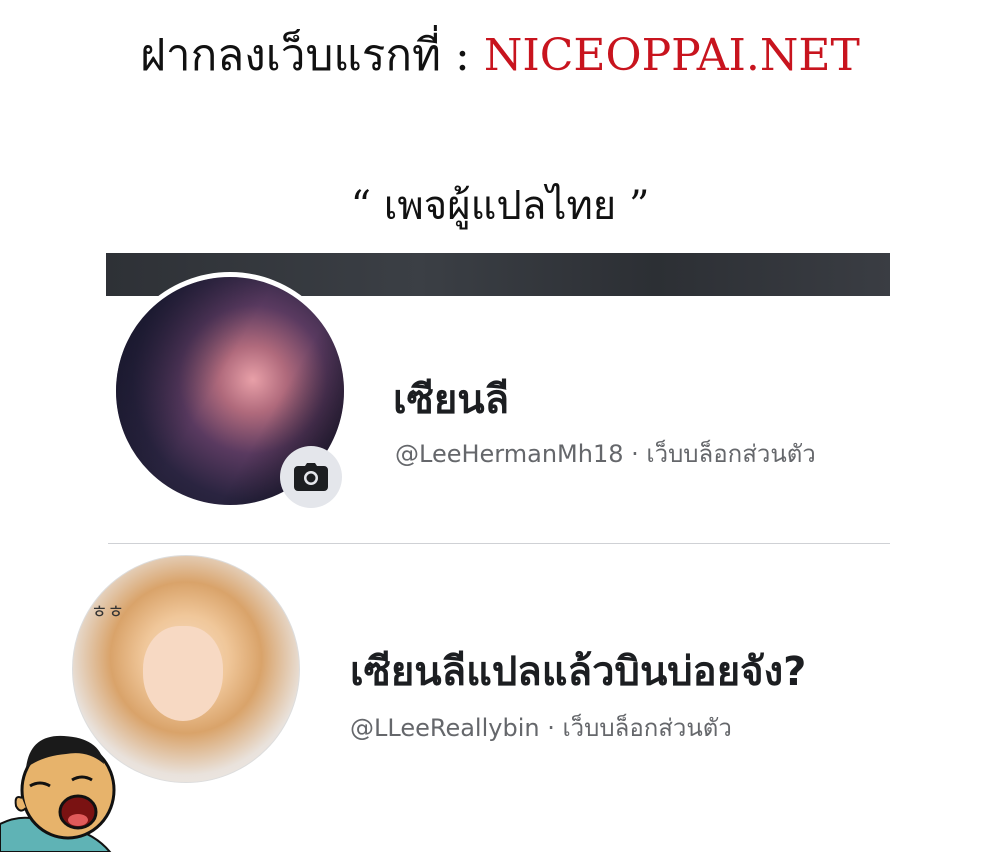 The width and height of the screenshot is (1000, 852). Describe the element at coordinates (445, 728) in the screenshot. I see `profile-handle-2: @LLeeReallybin` at that location.